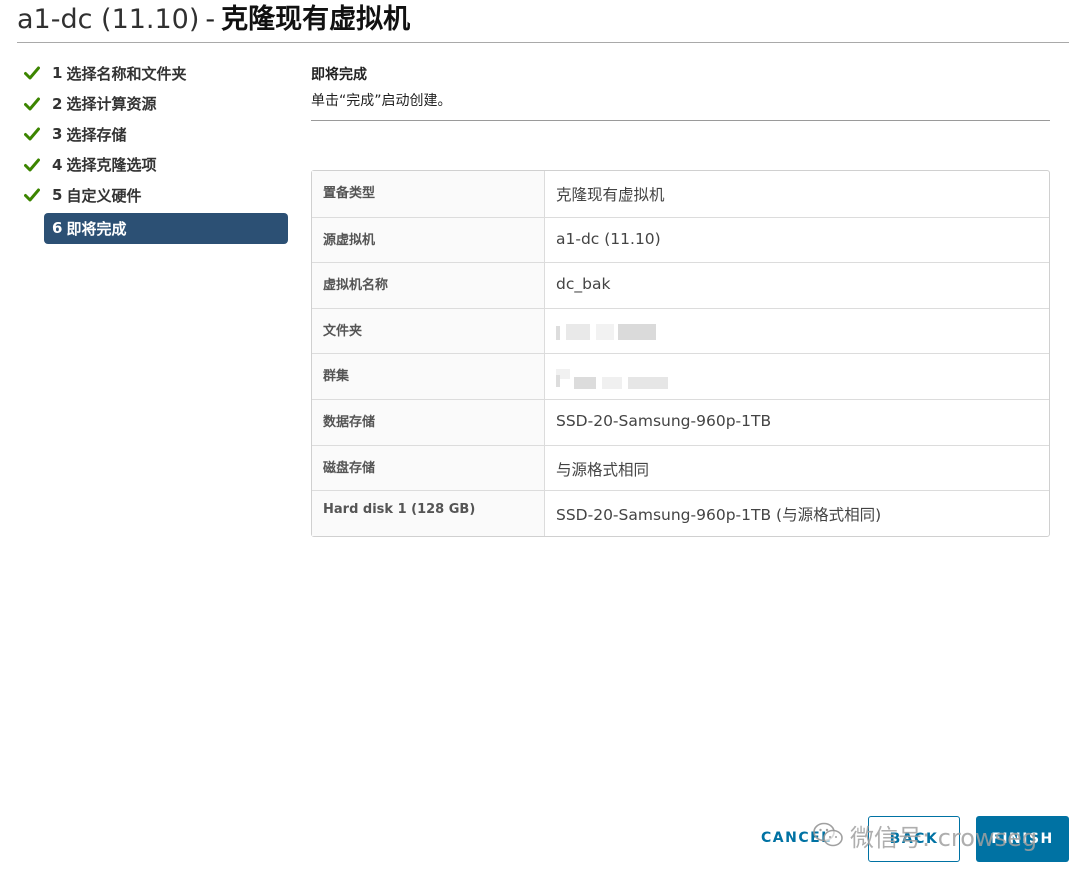 Image resolution: width=1080 pixels, height=882 pixels. I want to click on wizard-title-vm-name: a1-dc (11.10), so click(108, 19).